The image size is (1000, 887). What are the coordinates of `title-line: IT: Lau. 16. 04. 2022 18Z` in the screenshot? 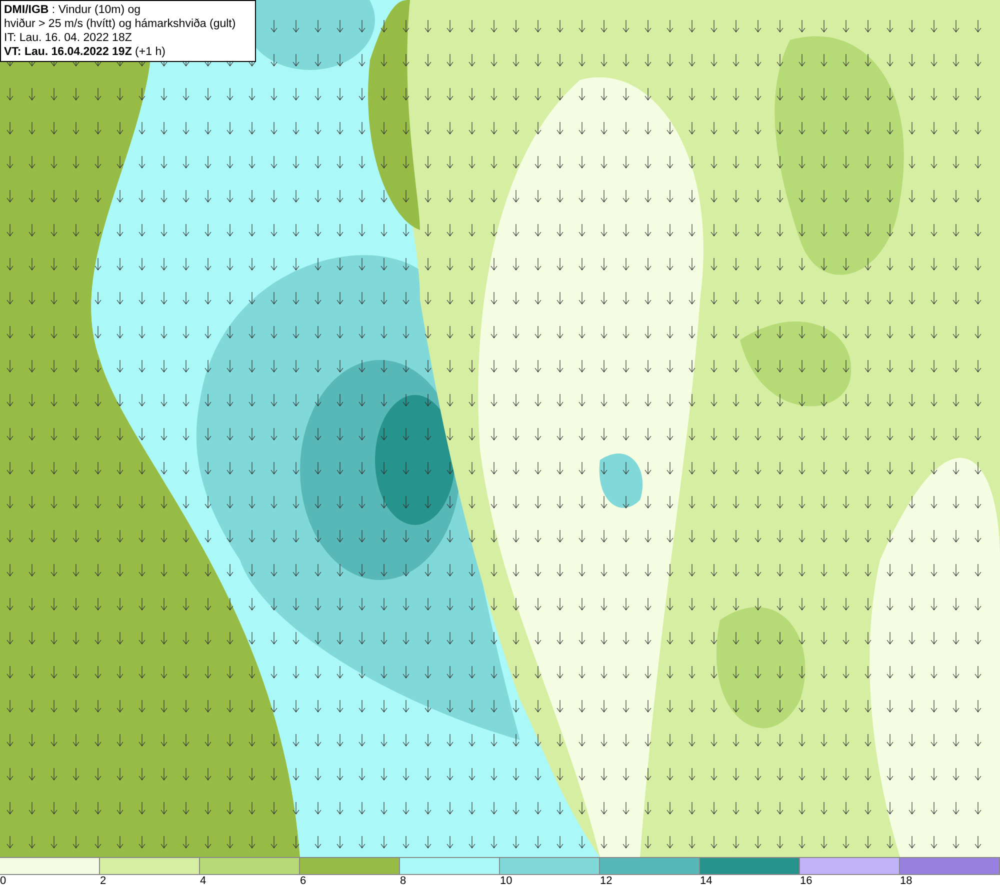 It's located at (68, 38).